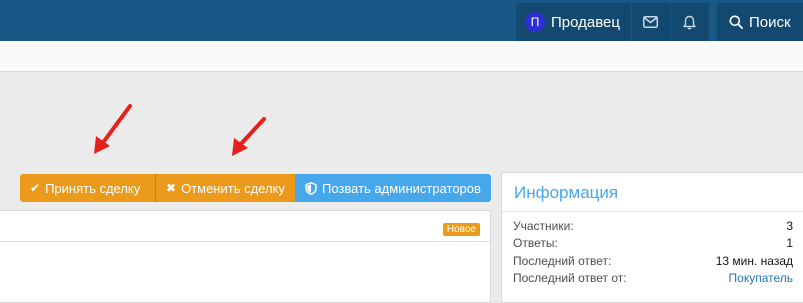 The width and height of the screenshot is (803, 303). Describe the element at coordinates (653, 244) in the screenshot. I see `info-row-replies: Ответы: 1` at that location.